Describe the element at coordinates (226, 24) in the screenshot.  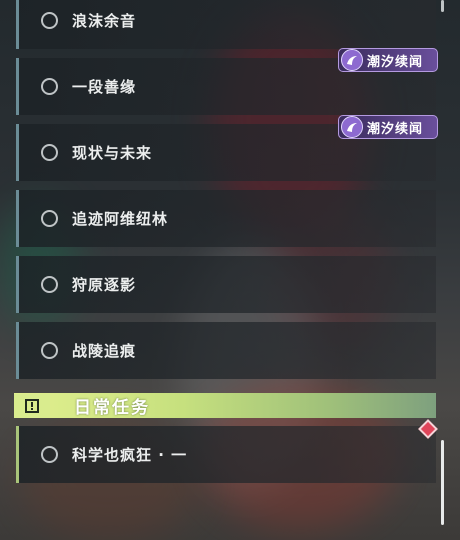
I see `quest-item: 浪沫余音` at that location.